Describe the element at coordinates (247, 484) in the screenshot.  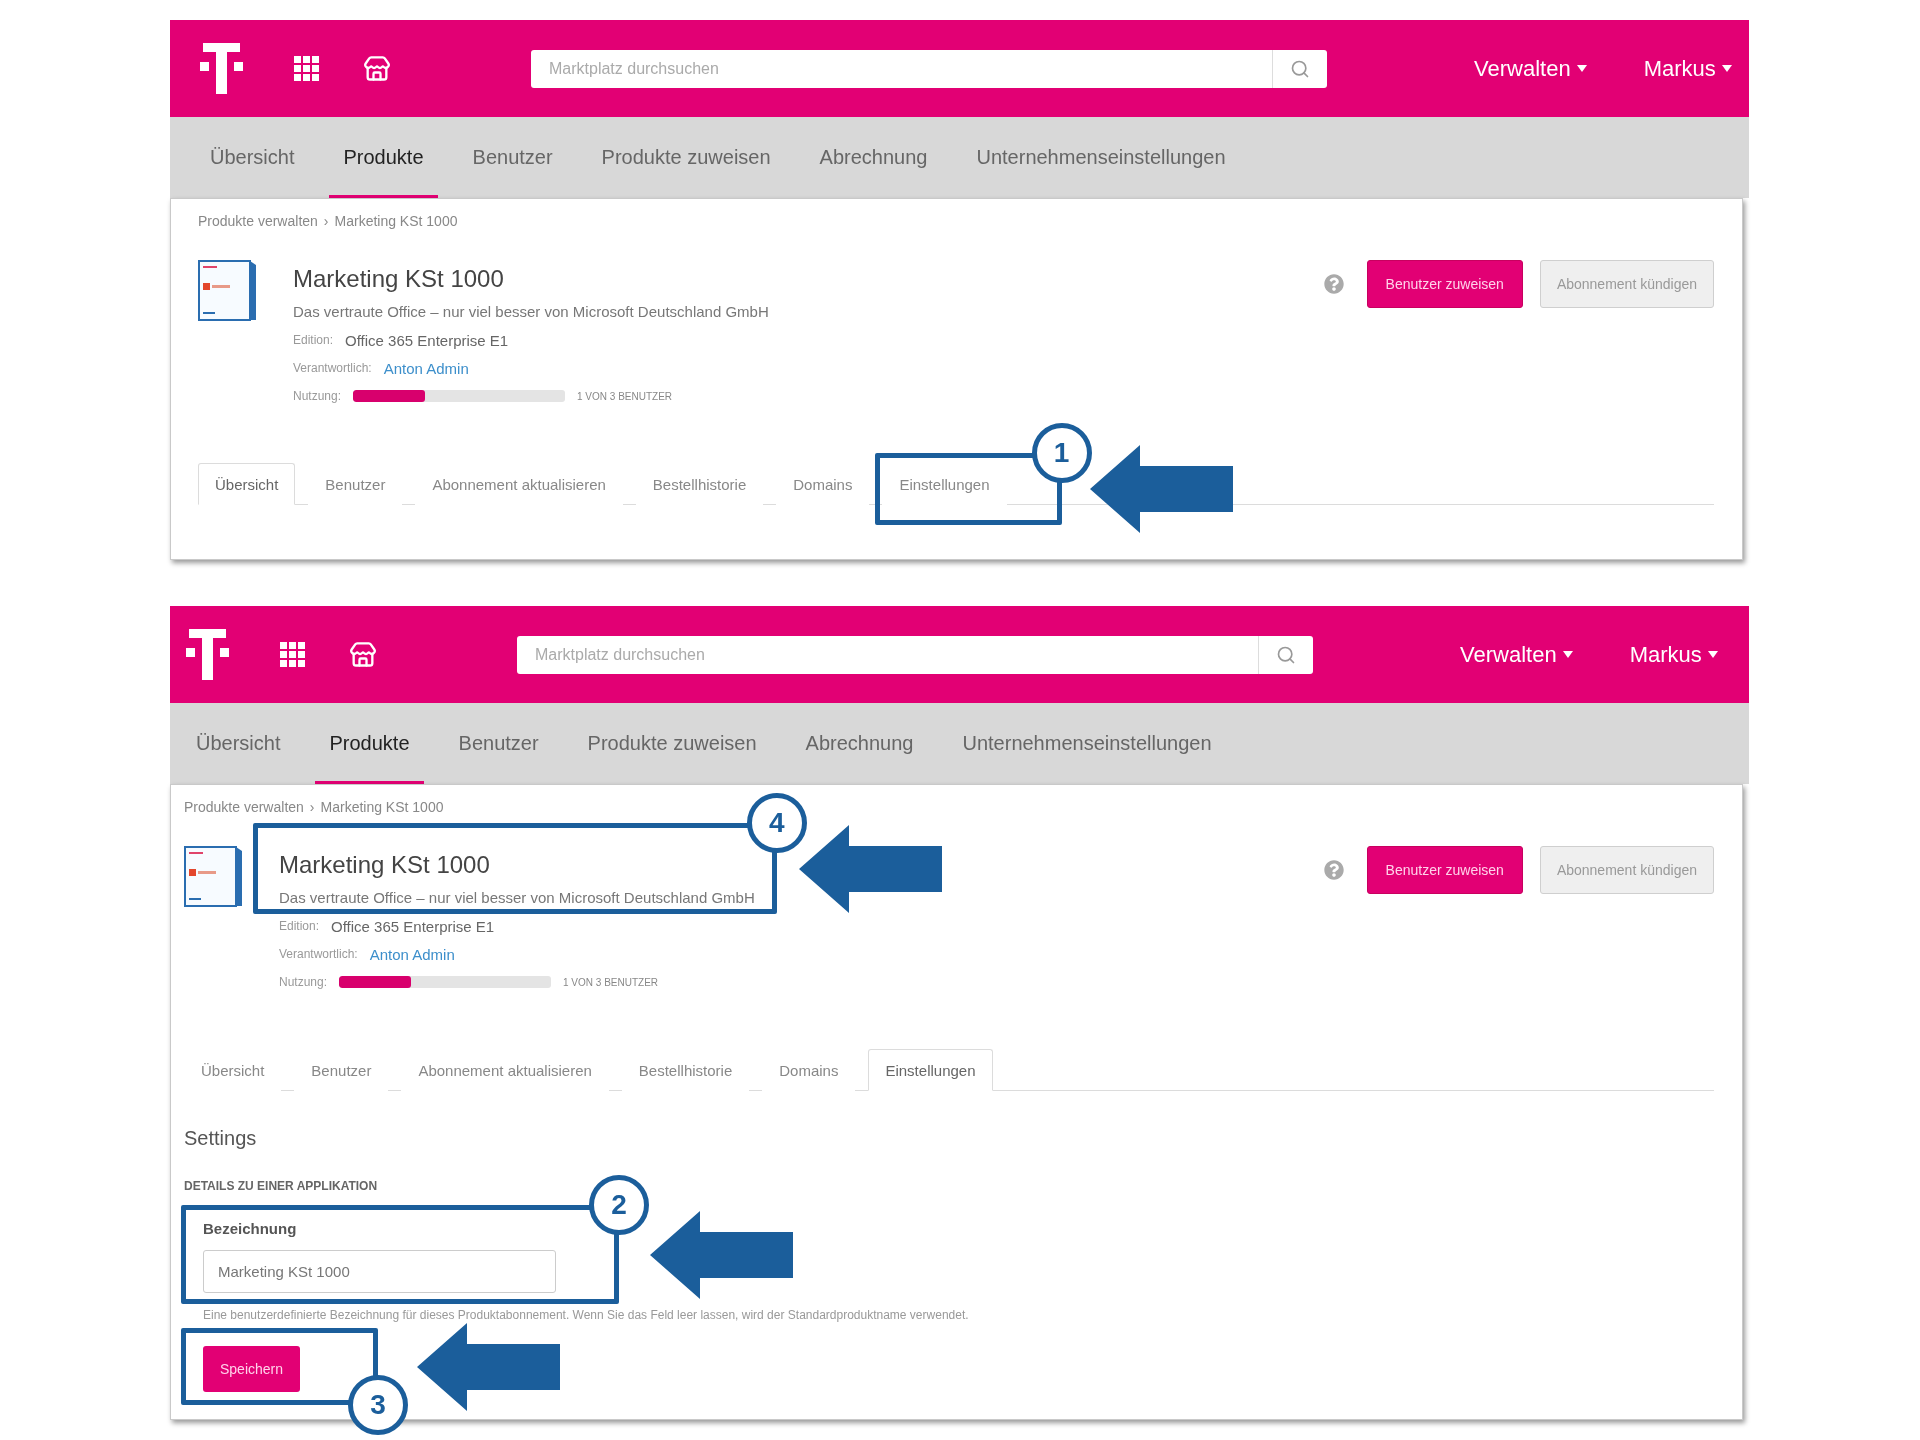
I see `product-tab: Übersicht` at that location.